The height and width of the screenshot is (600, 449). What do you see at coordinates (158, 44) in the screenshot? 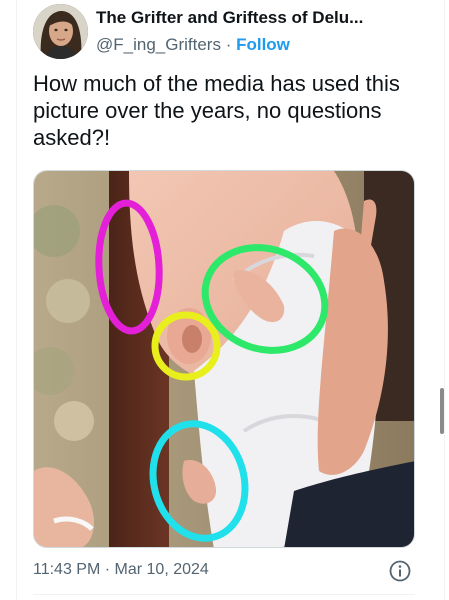
I see `author-handle: @F_ing_Grifters` at bounding box center [158, 44].